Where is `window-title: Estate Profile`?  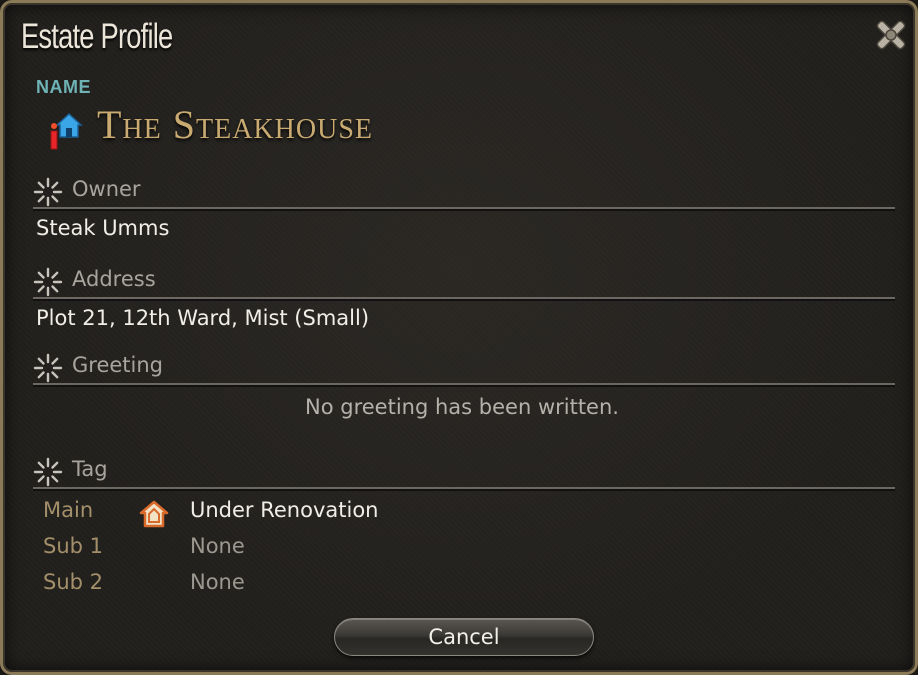 window-title: Estate Profile is located at coordinates (97, 36).